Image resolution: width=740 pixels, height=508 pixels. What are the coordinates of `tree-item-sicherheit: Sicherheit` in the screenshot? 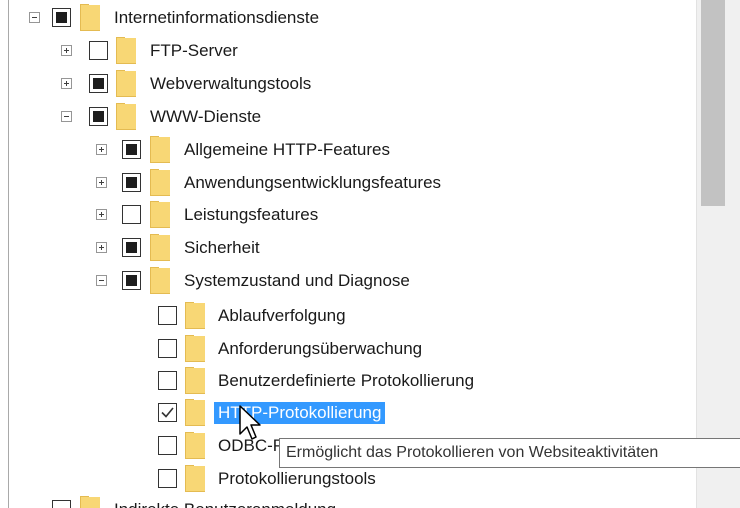 It's located at (348, 248).